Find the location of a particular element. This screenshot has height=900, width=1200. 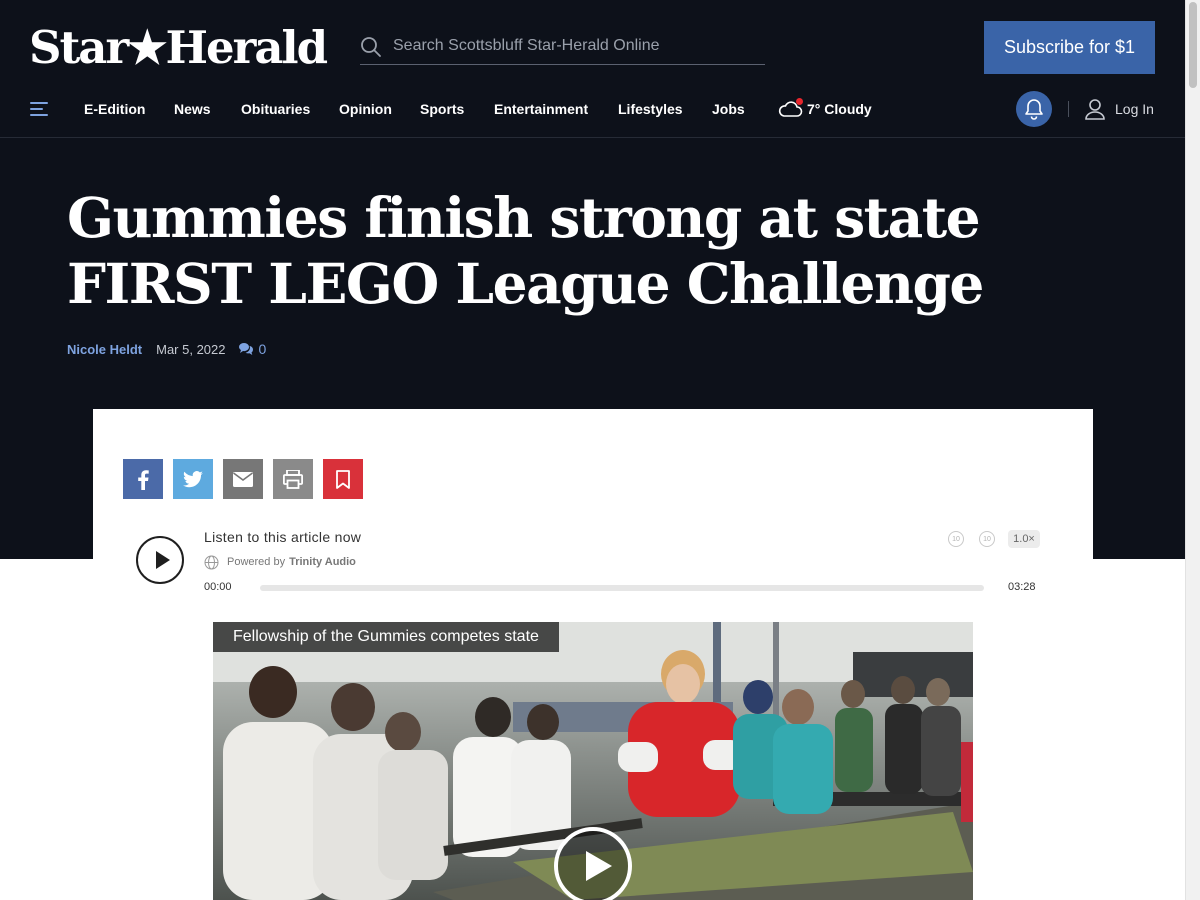

nav-item-lifestyles: Lifestyles is located at coordinates (650, 109).